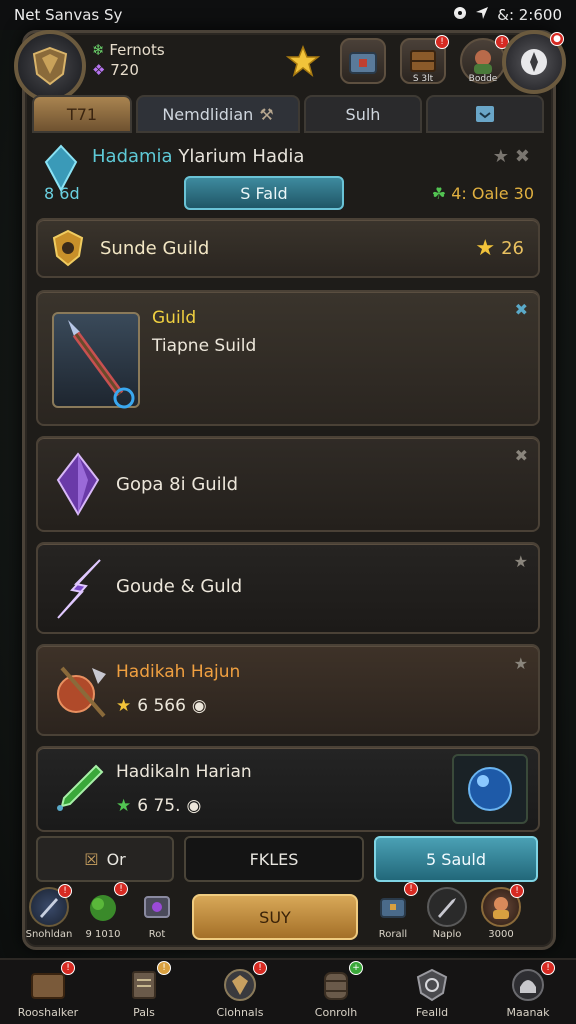 The height and width of the screenshot is (1024, 576). I want to click on nav-clohnals: ! Clohnals, so click(240, 989).